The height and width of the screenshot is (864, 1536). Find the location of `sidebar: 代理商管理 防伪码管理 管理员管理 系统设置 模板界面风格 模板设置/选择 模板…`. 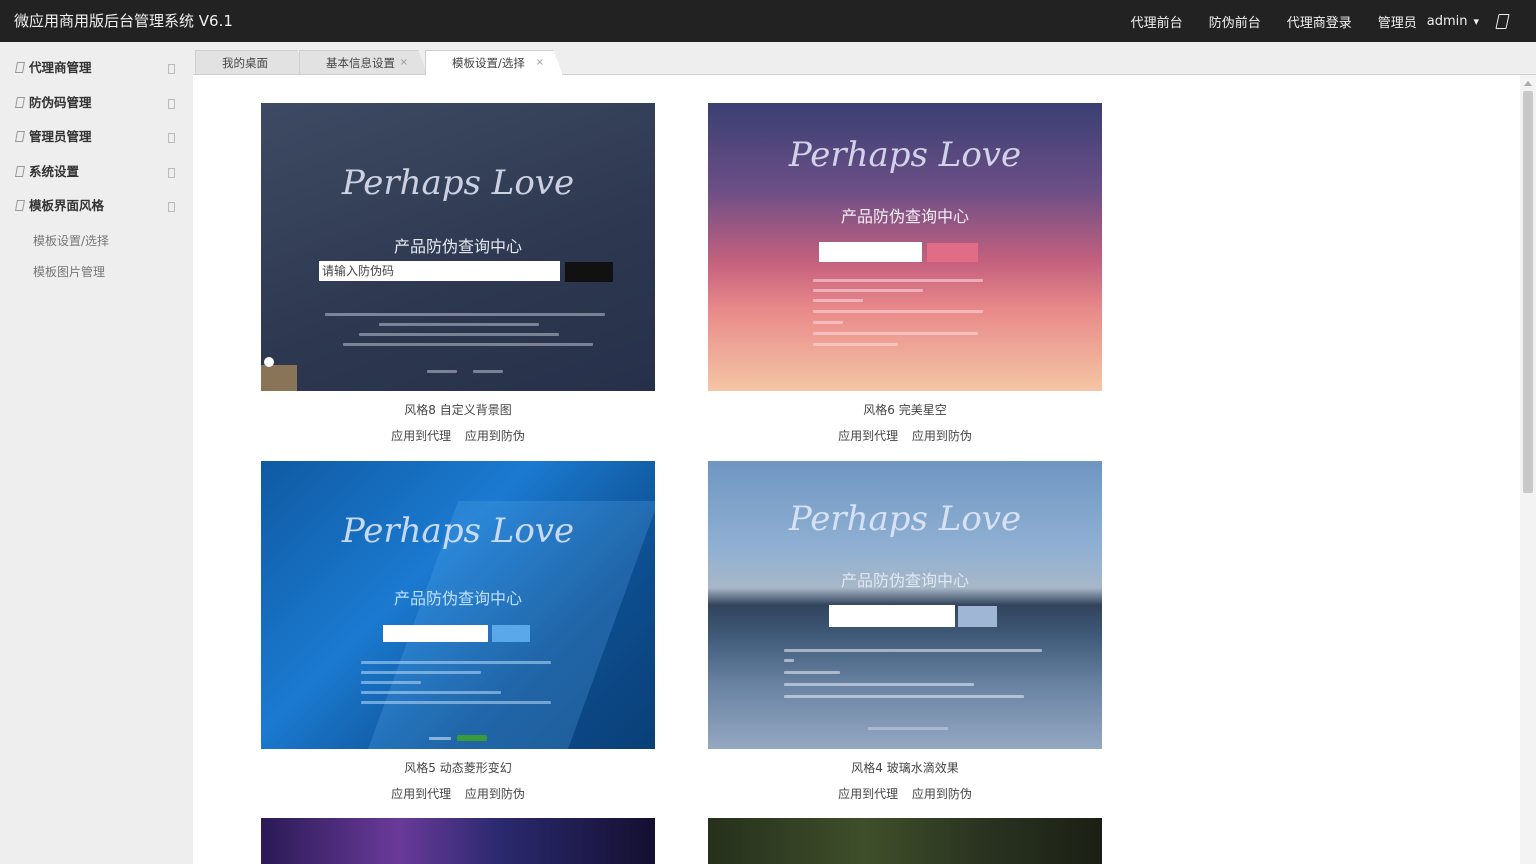

sidebar: 代理商管理 防伪码管理 管理员管理 系统设置 模板界面风格 模板设置/选择 模板… is located at coordinates (96, 453).